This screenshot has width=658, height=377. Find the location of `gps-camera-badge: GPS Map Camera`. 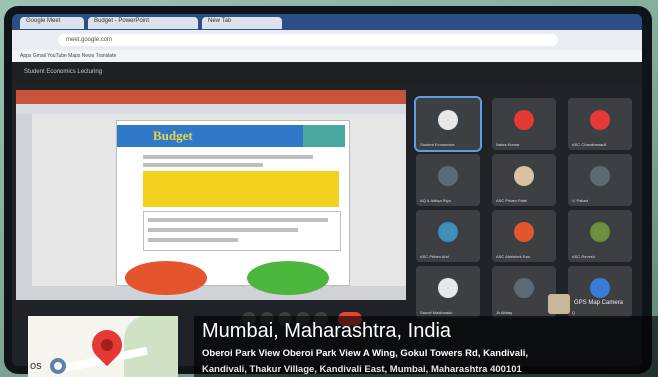

gps-camera-badge: GPS Map Camera is located at coordinates (595, 304).